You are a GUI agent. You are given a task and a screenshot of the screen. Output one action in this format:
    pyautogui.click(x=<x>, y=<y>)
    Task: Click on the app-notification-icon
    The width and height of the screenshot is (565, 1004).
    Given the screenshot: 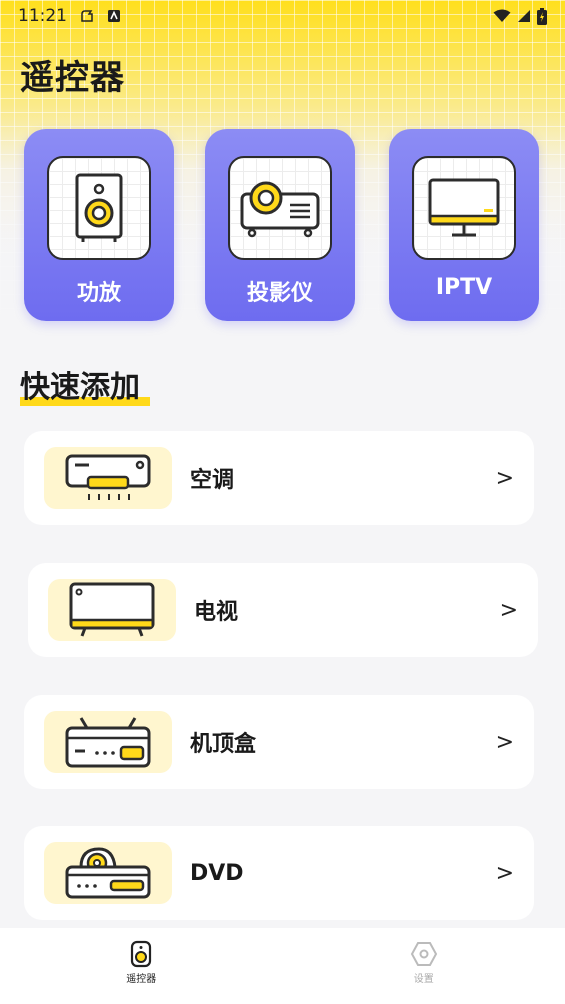 What is the action you would take?
    pyautogui.click(x=114, y=16)
    